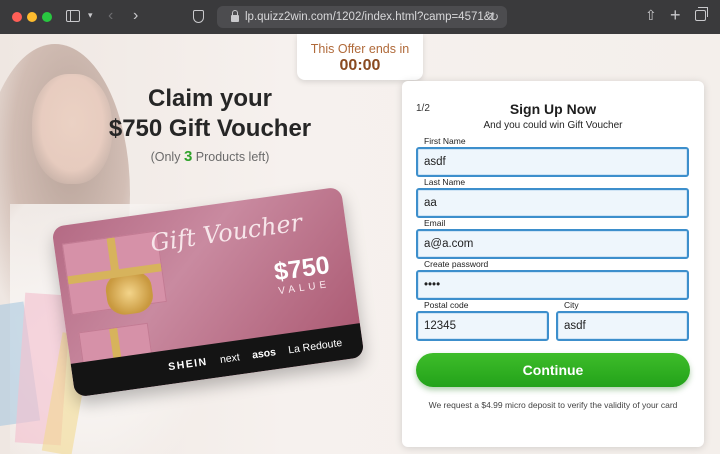 Image resolution: width=720 pixels, height=454 pixels. What do you see at coordinates (482, 326) in the screenshot?
I see `postal-code-field: 12345` at bounding box center [482, 326].